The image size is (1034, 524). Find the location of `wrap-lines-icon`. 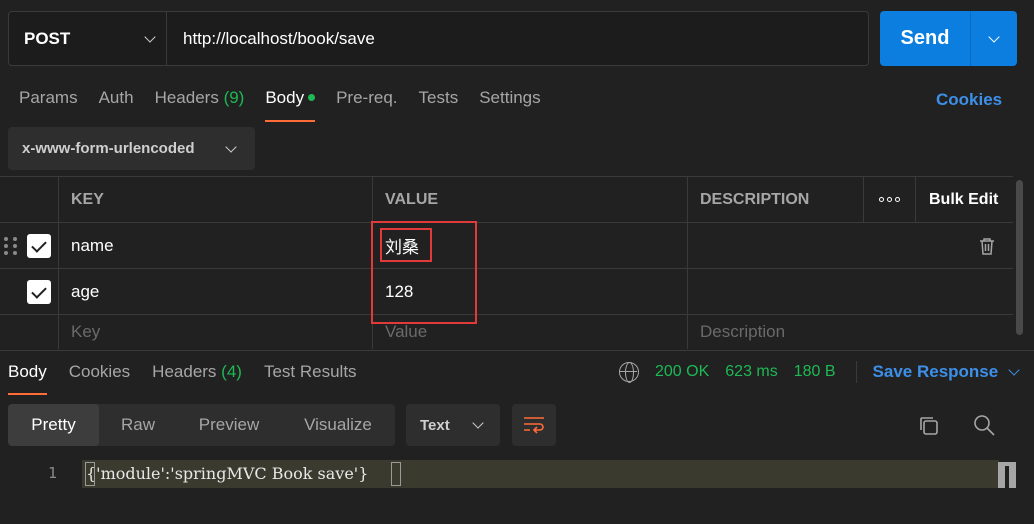

wrap-lines-icon is located at coordinates (534, 425).